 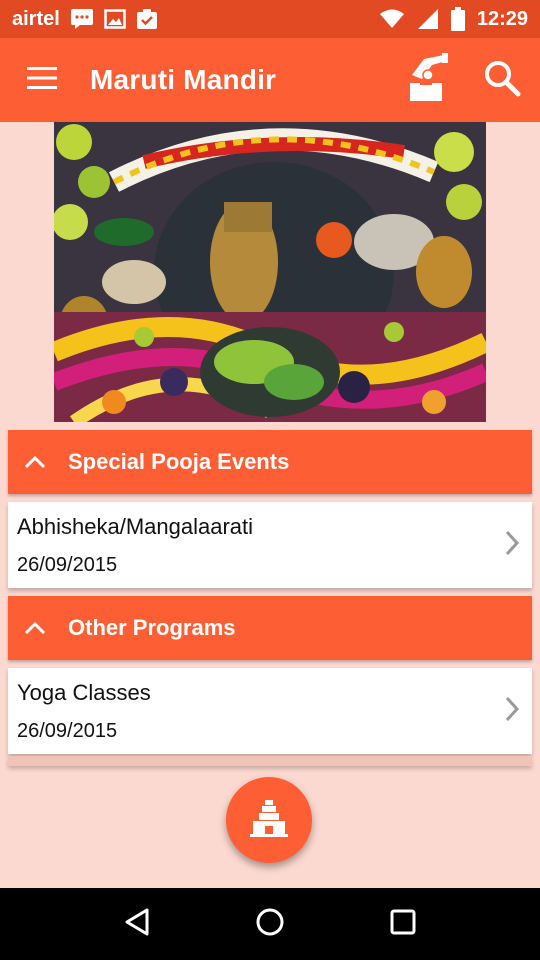 I want to click on section-header-other-programs: Other Programs, so click(x=270, y=628).